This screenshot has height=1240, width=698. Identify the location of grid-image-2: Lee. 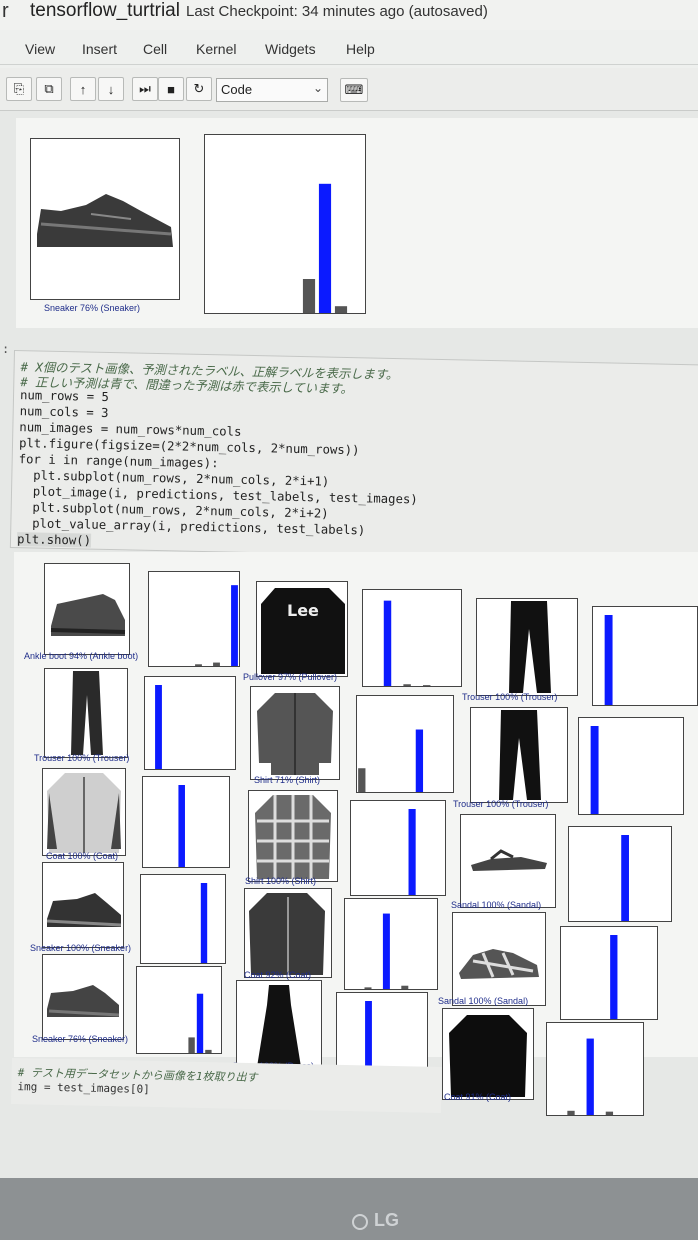
(302, 629).